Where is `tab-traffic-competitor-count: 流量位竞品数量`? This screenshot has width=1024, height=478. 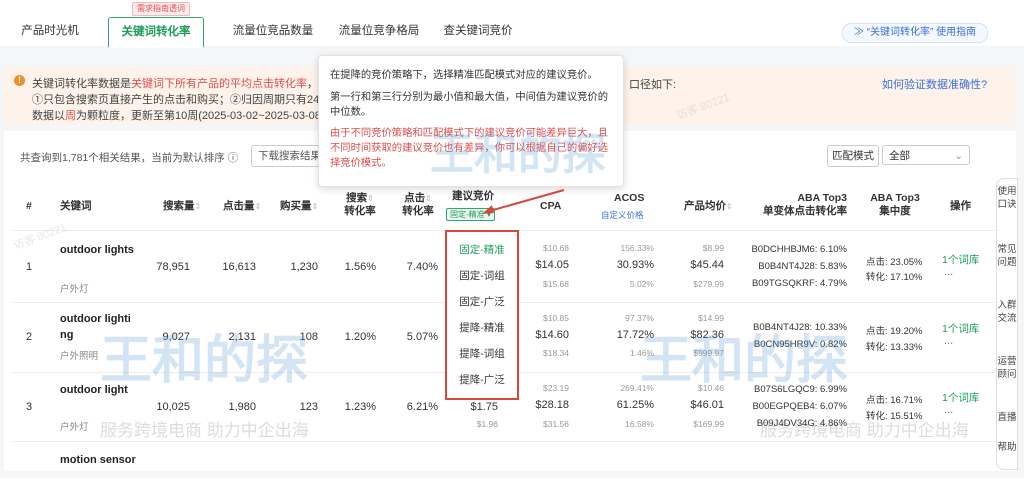
tab-traffic-competitor-count: 流量位竞品数量 is located at coordinates (273, 31).